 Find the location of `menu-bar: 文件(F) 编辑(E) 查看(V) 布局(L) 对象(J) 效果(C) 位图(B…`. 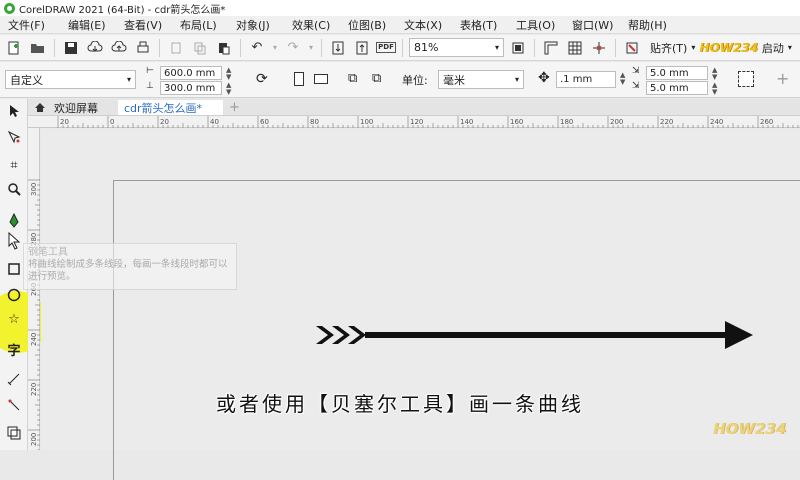

menu-bar: 文件(F) 编辑(E) 查看(V) 布局(L) 对象(J) 效果(C) 位图(B… is located at coordinates (400, 25).